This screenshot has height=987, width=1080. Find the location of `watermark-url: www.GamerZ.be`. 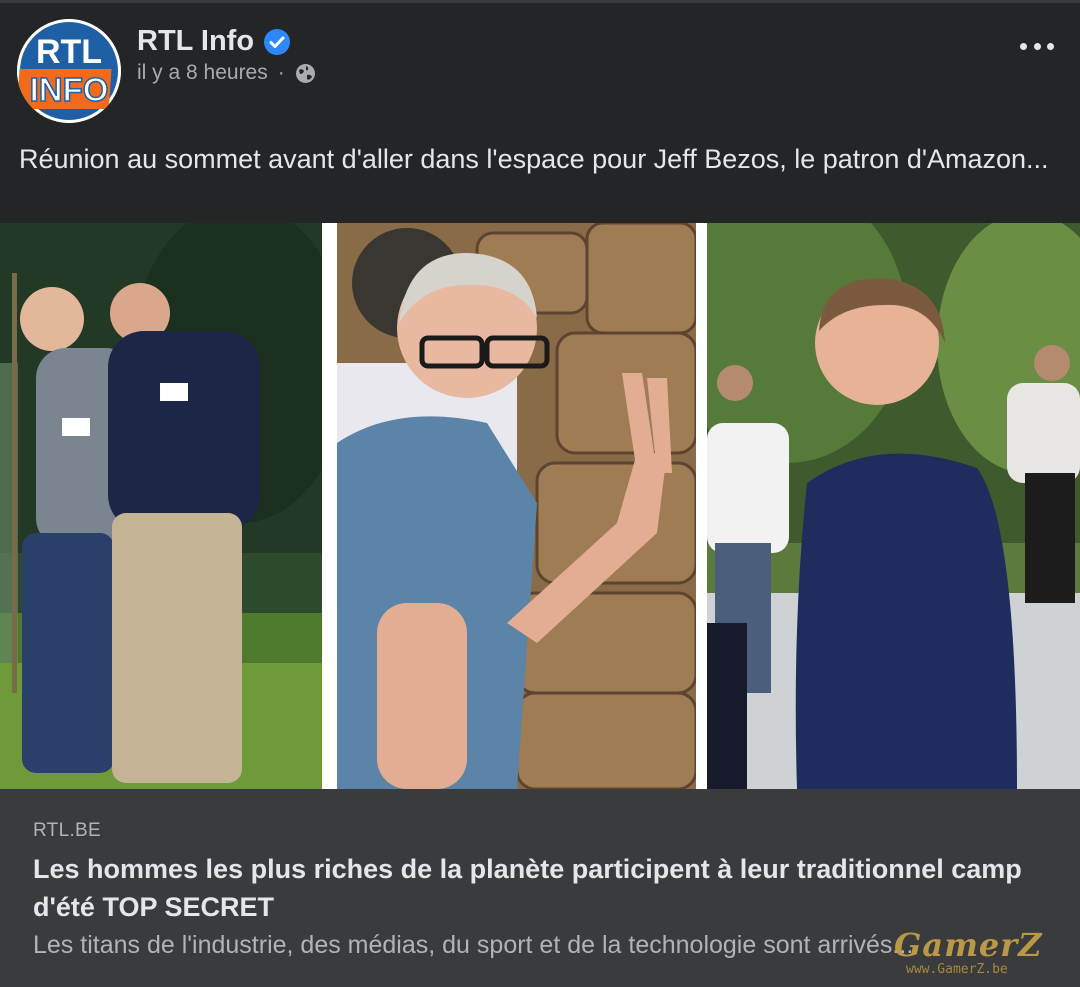

watermark-url: www.GamerZ.be is located at coordinates (957, 969).